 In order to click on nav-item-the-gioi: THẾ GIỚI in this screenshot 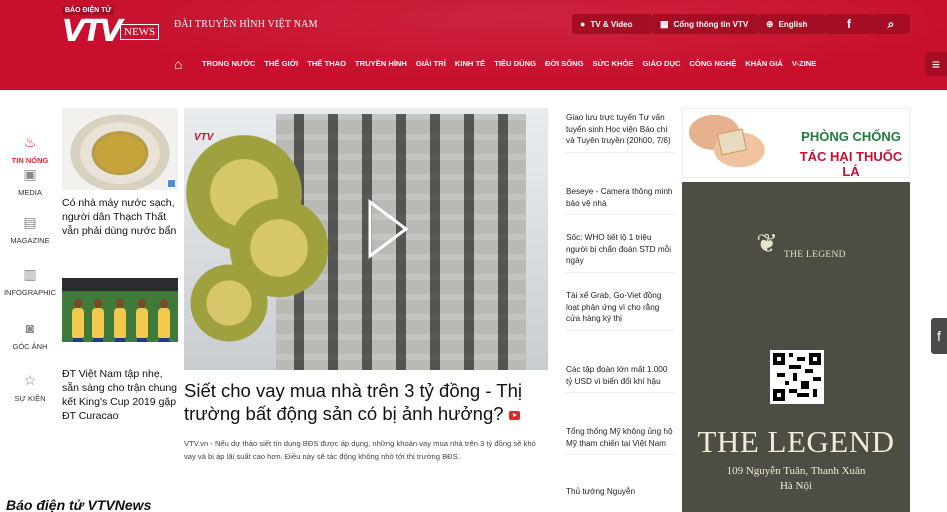, I will do `click(281, 63)`.